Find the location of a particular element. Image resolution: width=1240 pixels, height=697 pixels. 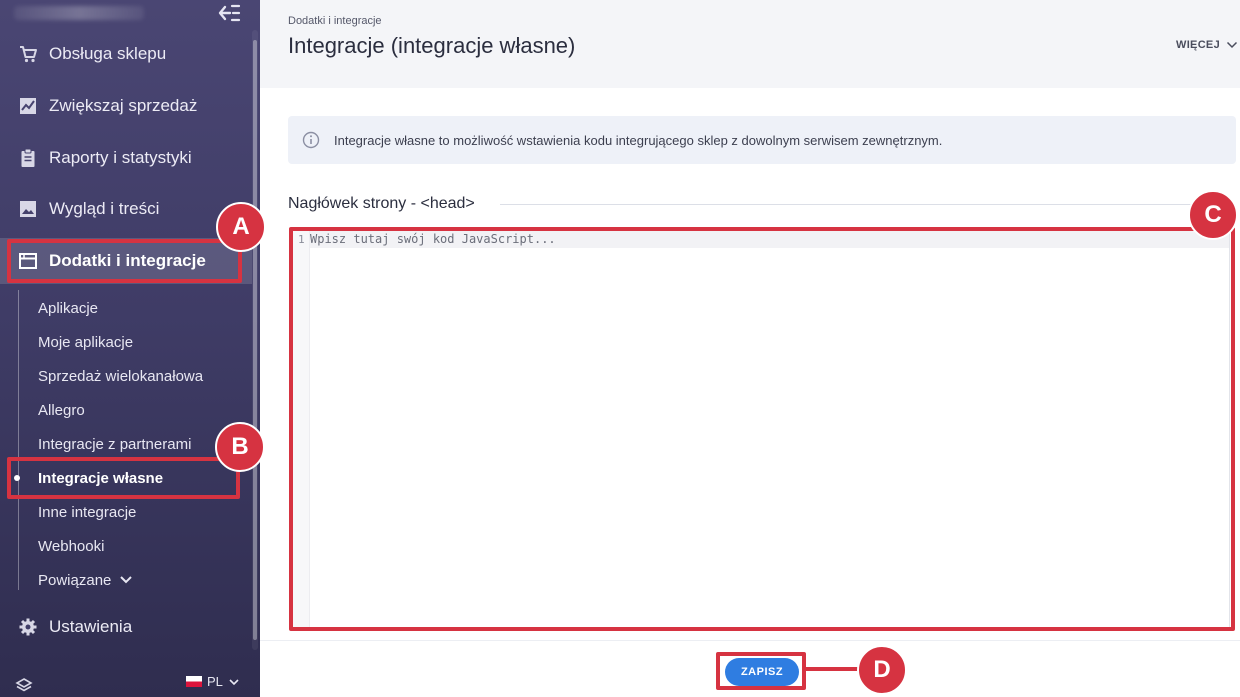

submenu-label: Allegro is located at coordinates (61, 410).